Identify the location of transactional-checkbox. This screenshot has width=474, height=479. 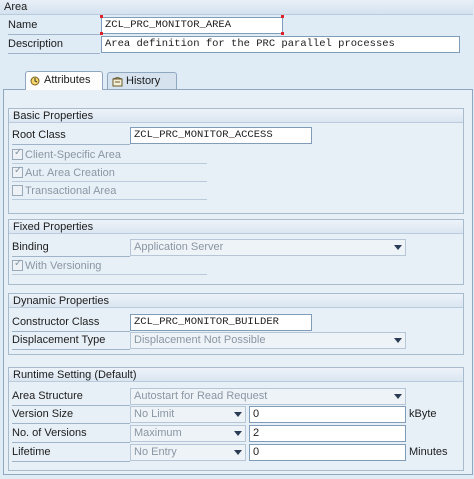
(17, 190).